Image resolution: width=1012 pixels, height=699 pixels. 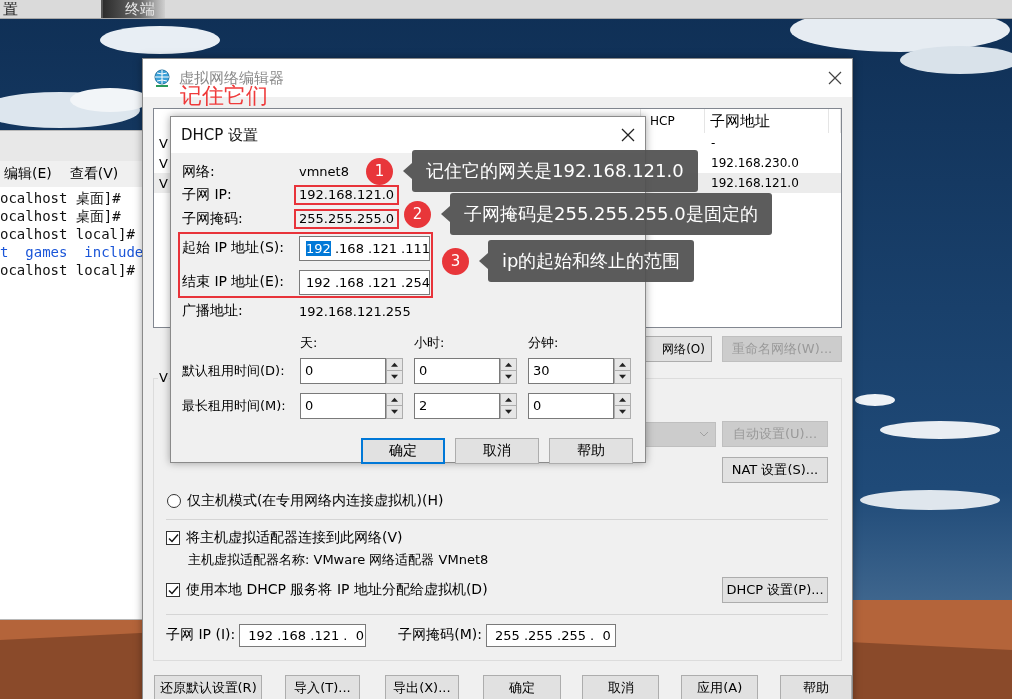 I want to click on group-title: V, so click(x=163, y=377).